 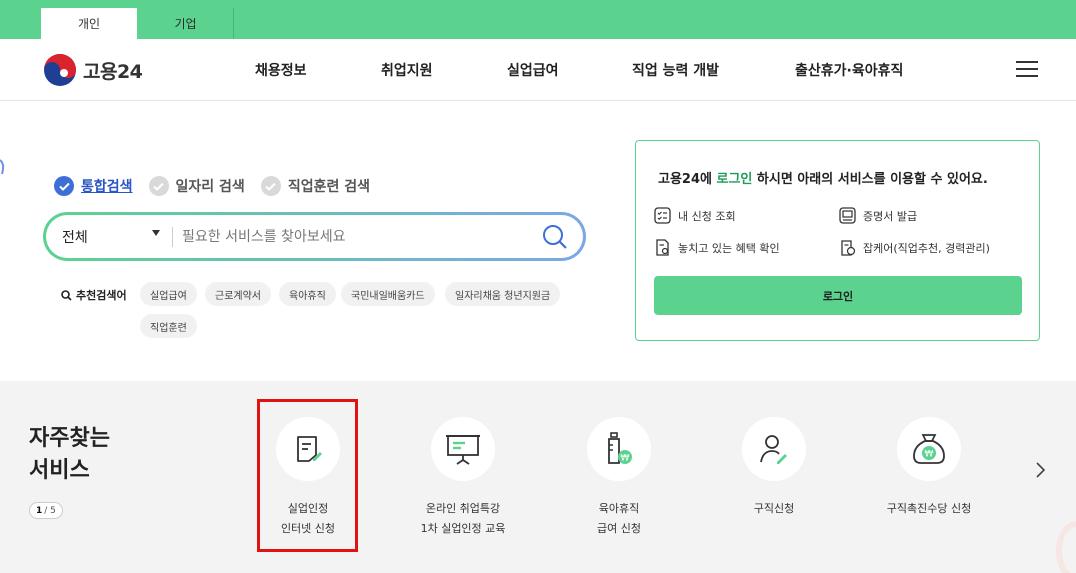 I want to click on list-icon, so click(x=662, y=215).